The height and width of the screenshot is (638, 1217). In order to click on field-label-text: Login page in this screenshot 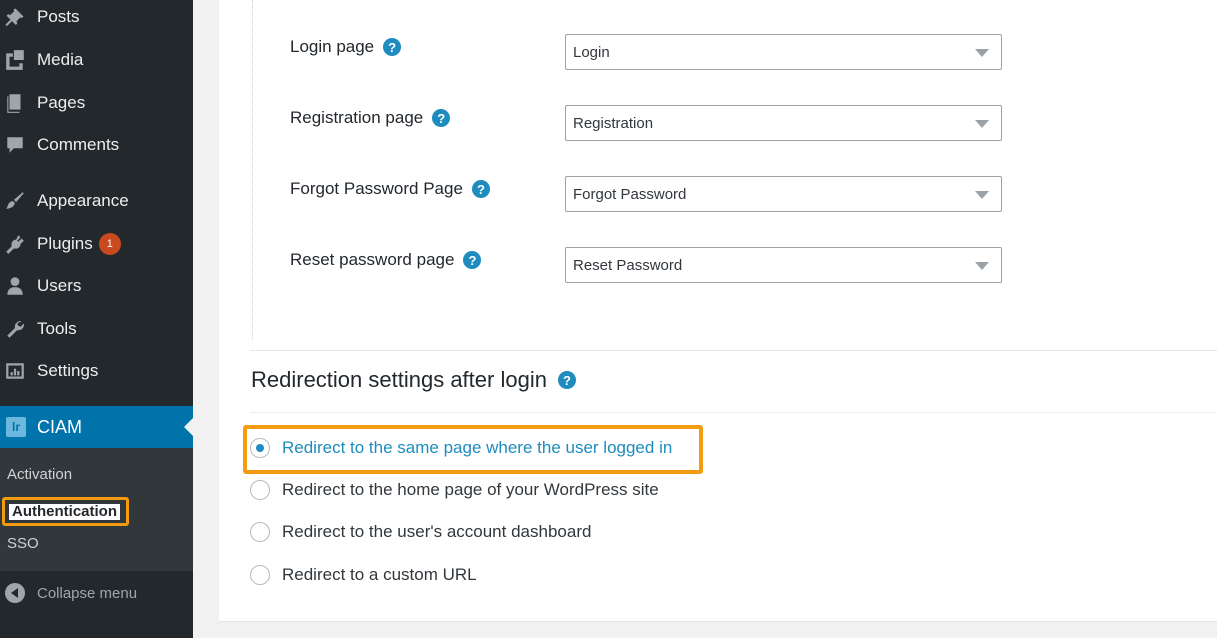, I will do `click(332, 46)`.